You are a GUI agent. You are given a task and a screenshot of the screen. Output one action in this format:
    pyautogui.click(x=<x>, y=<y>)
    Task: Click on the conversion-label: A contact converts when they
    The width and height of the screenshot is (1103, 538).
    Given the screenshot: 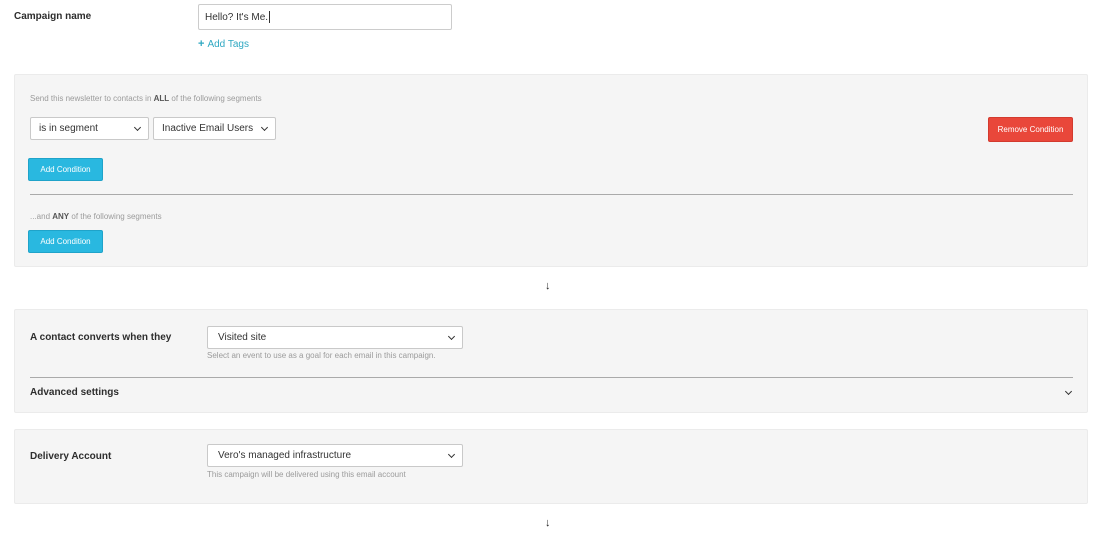 What is the action you would take?
    pyautogui.click(x=101, y=337)
    